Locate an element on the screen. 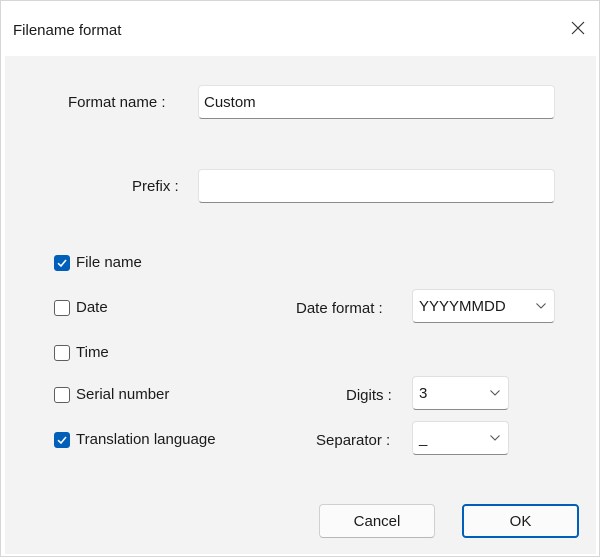  separator-label: Separator : is located at coordinates (353, 440).